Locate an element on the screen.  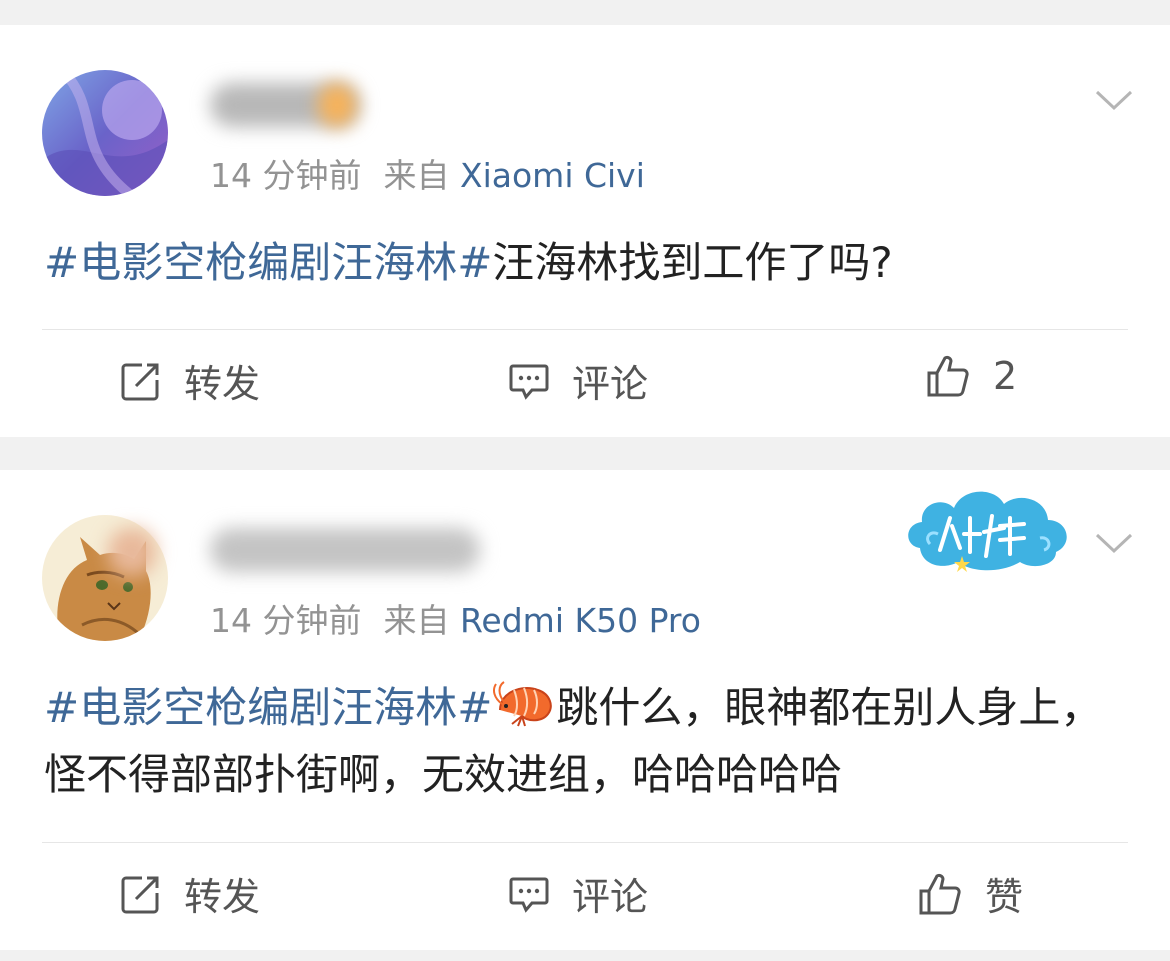
action-bar: 转发 评论 2 is located at coordinates (585, 381).